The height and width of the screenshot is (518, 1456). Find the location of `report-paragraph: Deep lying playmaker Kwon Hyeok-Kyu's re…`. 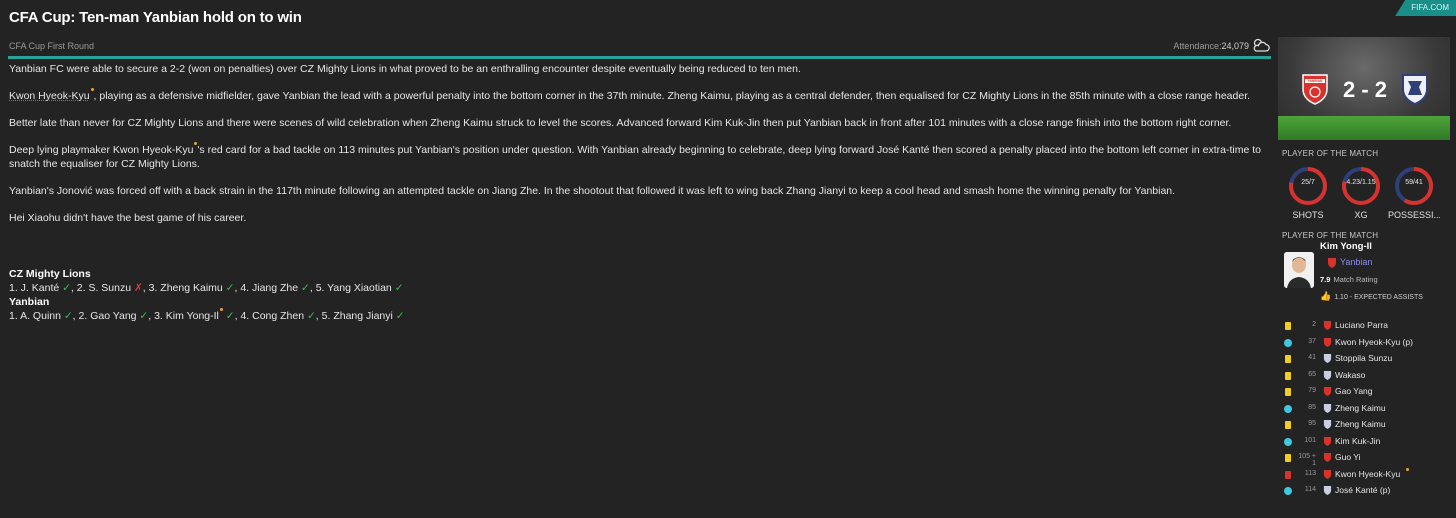

report-paragraph: Deep lying playmaker Kwon Hyeok-Kyu's re… is located at coordinates (639, 156).